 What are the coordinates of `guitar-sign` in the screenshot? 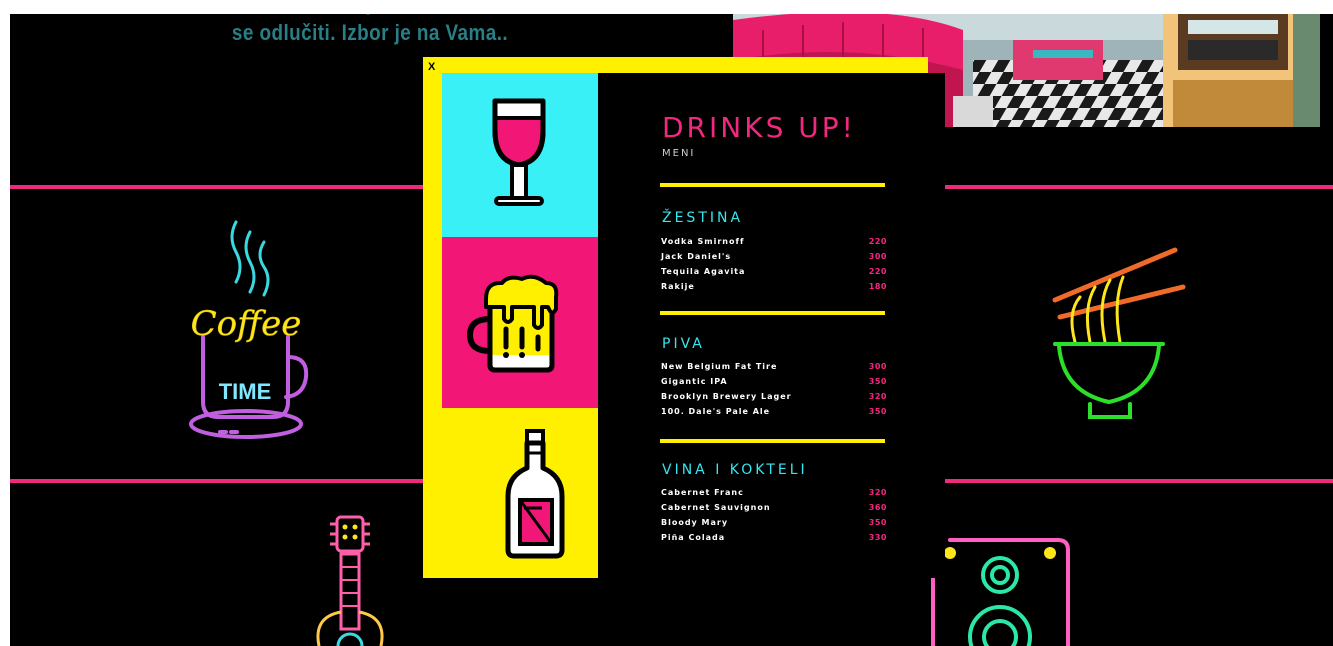 It's located at (360, 579).